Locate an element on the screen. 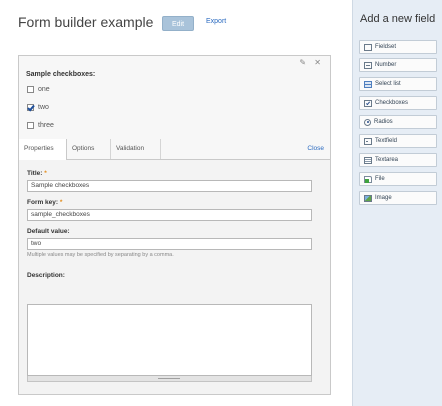 Image resolution: width=442 pixels, height=406 pixels. field-type-label: File is located at coordinates (380, 179).